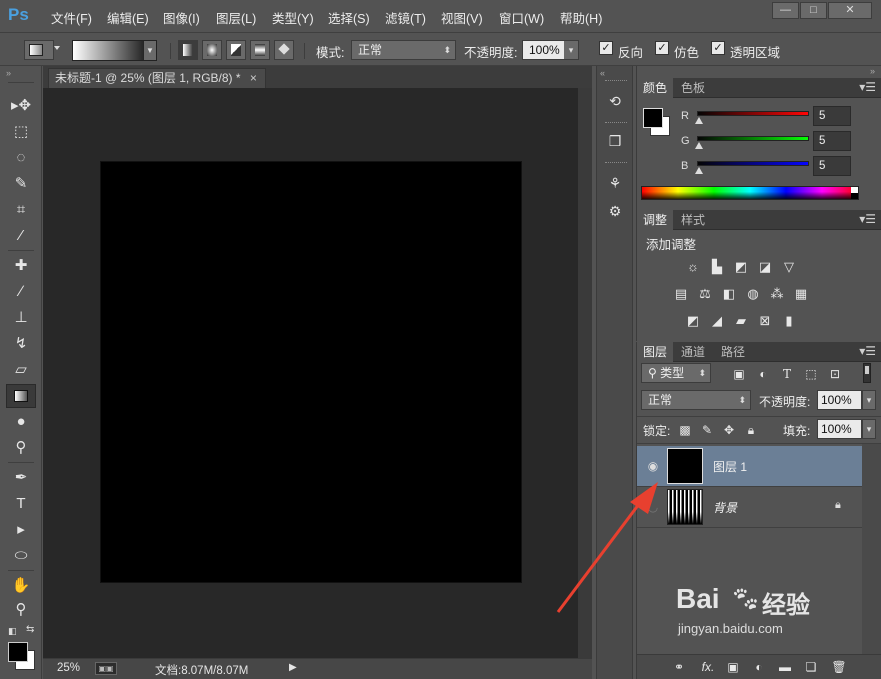 Image resolution: width=881 pixels, height=679 pixels. What do you see at coordinates (253, 78) in the screenshot?
I see `close-tab-icon: ×` at bounding box center [253, 78].